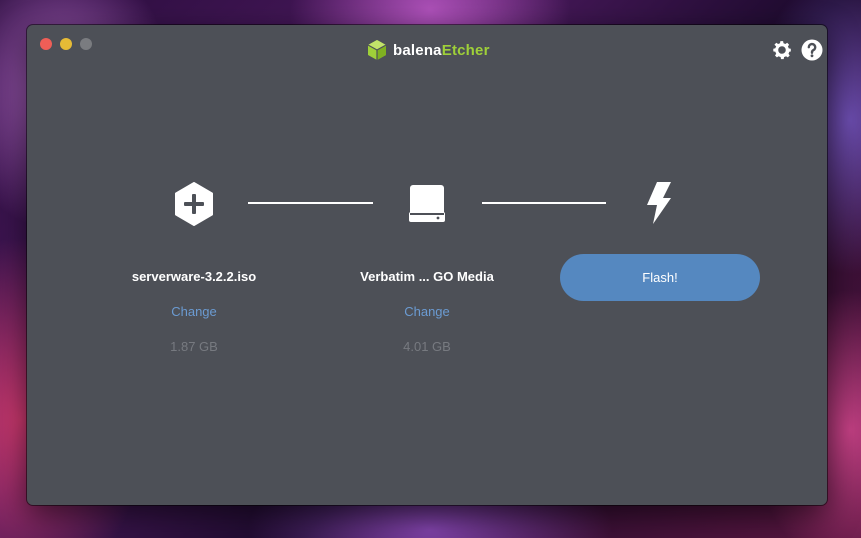 This screenshot has width=861, height=538. I want to click on drive-icon, so click(427, 203).